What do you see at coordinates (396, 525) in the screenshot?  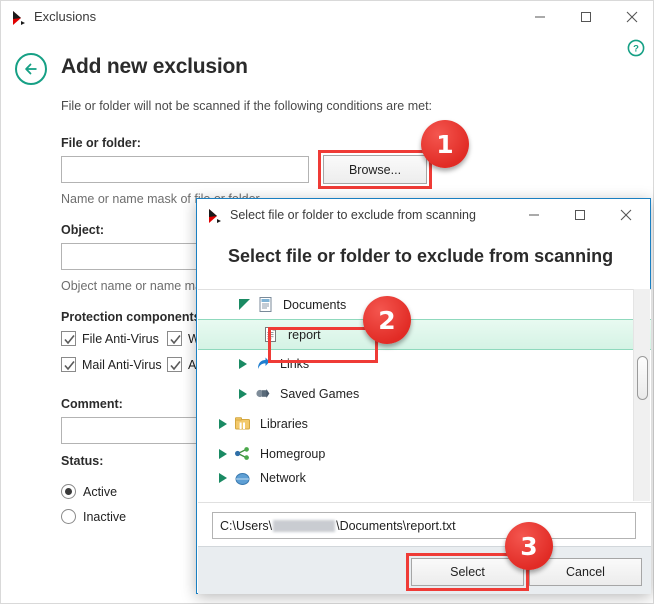 I see `path-suffix: \Documents\report.txt` at bounding box center [396, 525].